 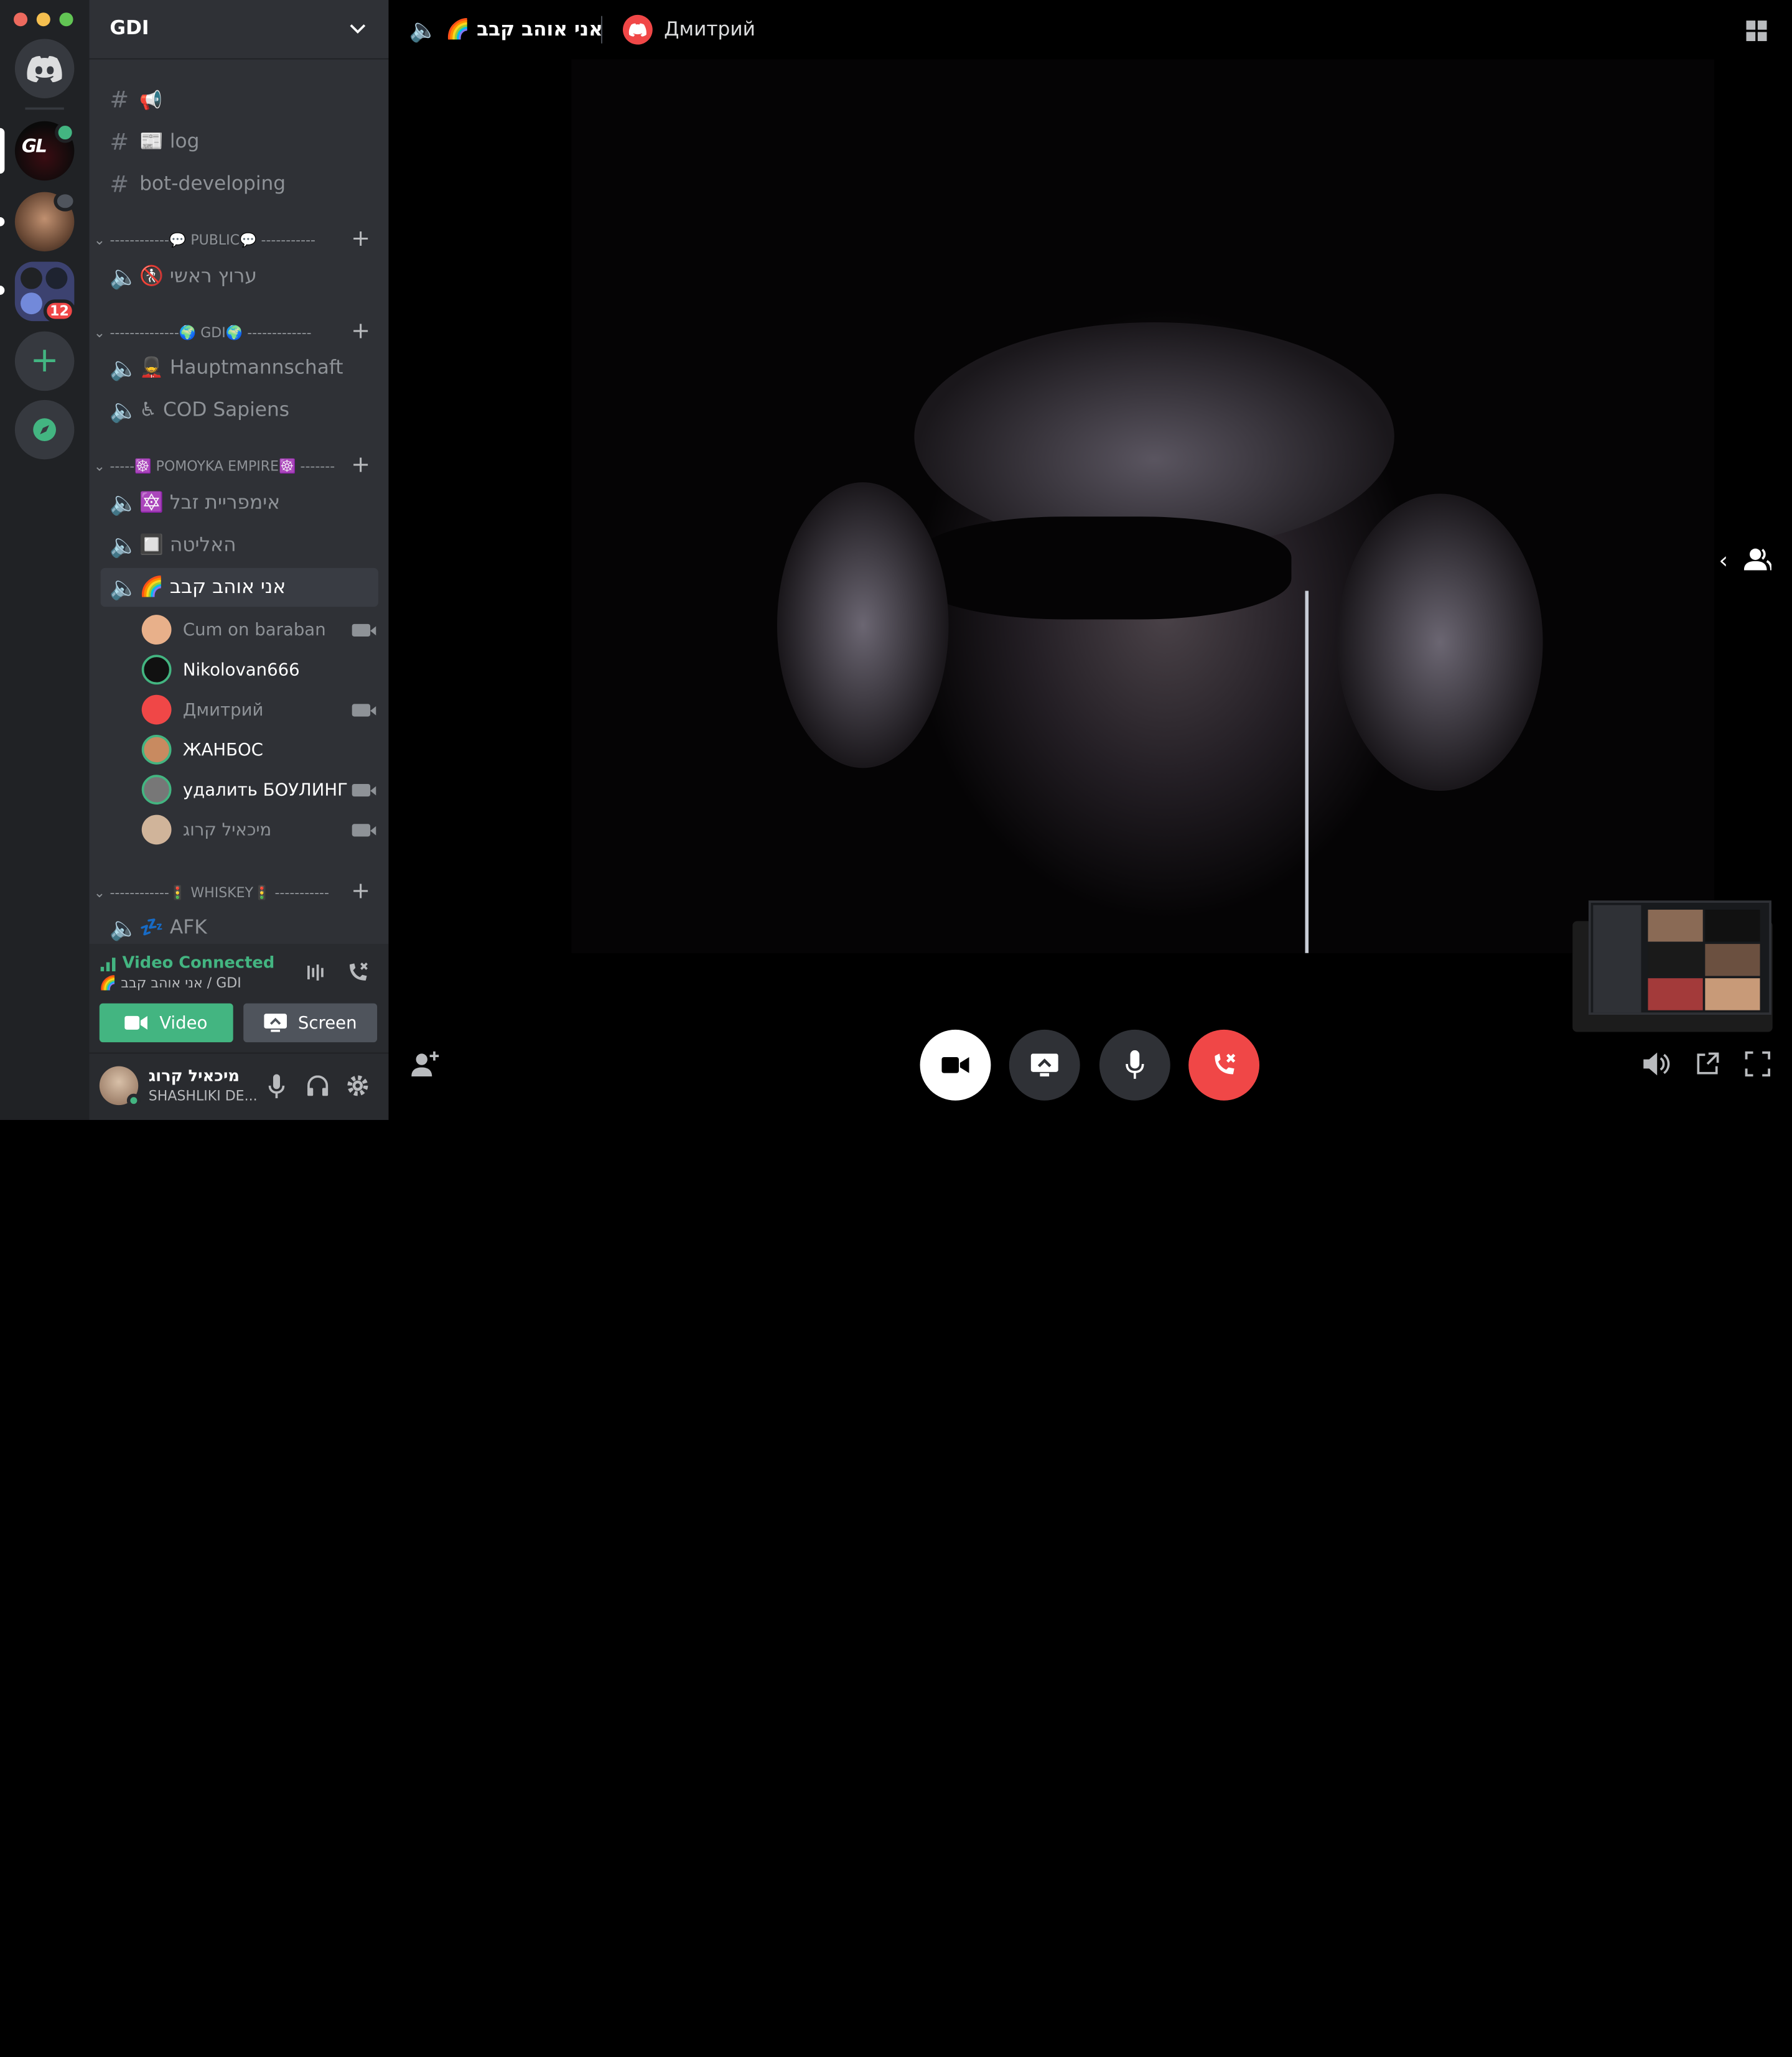 I want to click on voice-channel-selected: 🔈 🌈 אני אוהב קבב, so click(x=239, y=587).